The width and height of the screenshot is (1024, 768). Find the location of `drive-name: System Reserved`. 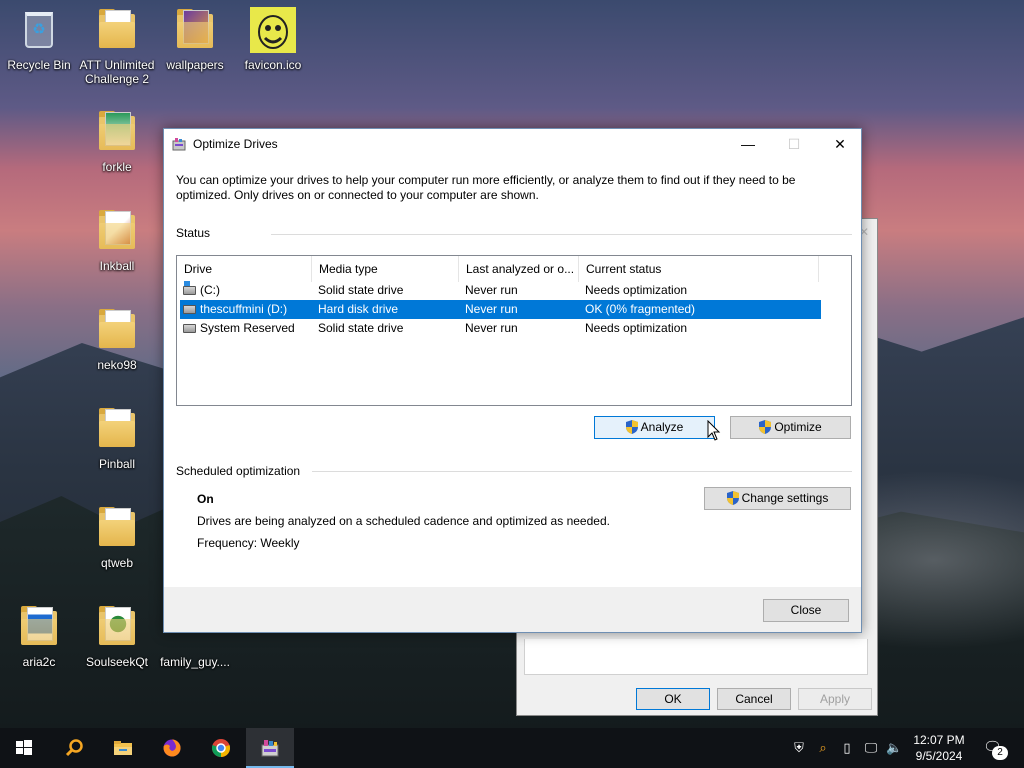

drive-name: System Reserved is located at coordinates (247, 328).